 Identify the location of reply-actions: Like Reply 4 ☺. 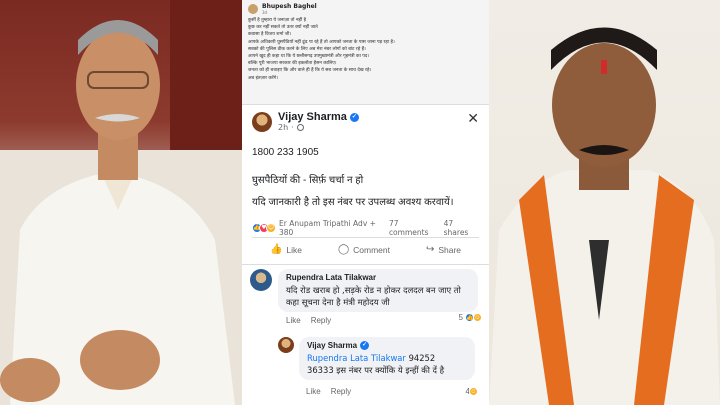
(394, 391).